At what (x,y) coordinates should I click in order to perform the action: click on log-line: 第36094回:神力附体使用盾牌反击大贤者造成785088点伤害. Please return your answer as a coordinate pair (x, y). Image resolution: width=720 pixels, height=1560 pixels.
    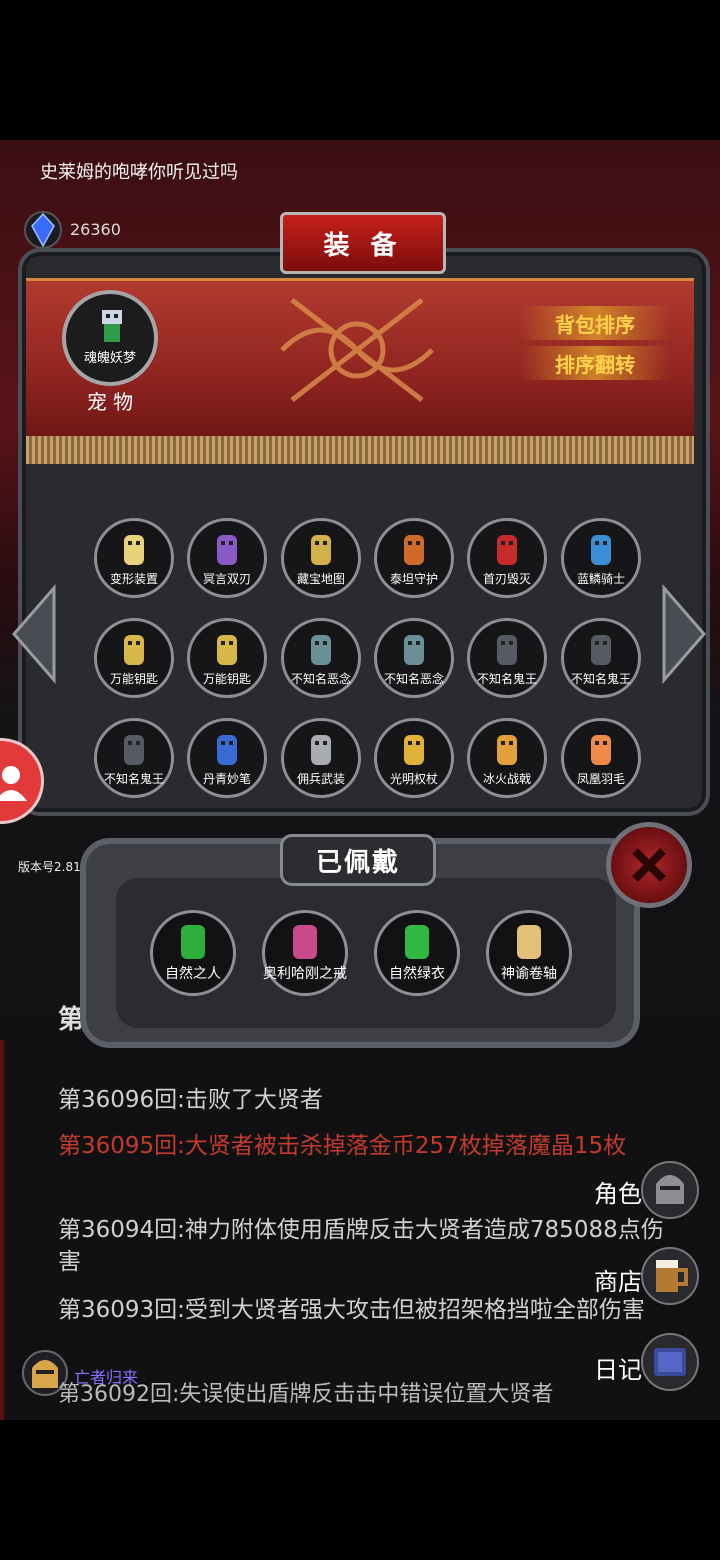
    Looking at the image, I should click on (361, 1246).